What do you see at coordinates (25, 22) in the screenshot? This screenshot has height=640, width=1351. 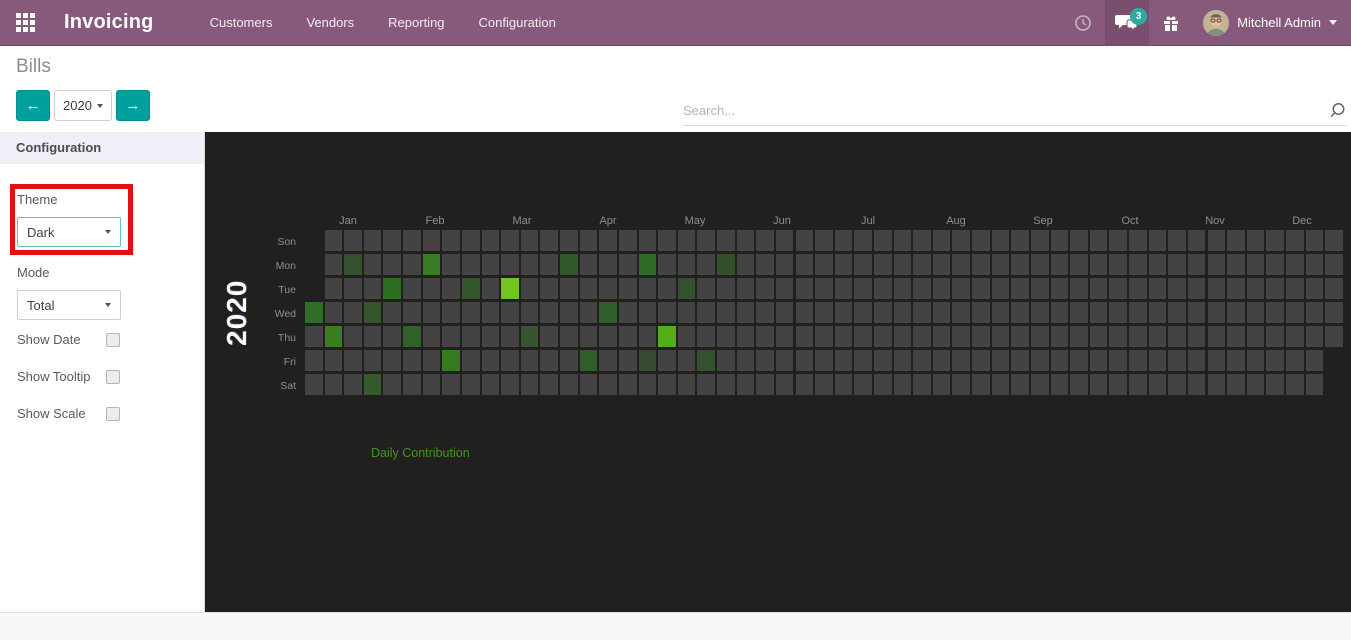 I see `apps-menu-icon` at bounding box center [25, 22].